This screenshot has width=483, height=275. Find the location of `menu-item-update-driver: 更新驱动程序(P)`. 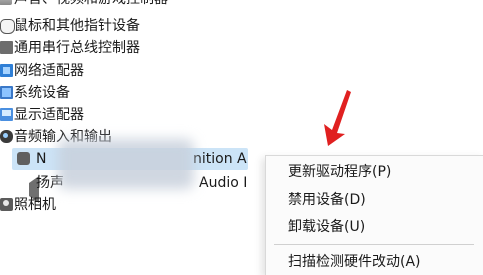

menu-item-update-driver: 更新驱动程序(P) is located at coordinates (339, 172).